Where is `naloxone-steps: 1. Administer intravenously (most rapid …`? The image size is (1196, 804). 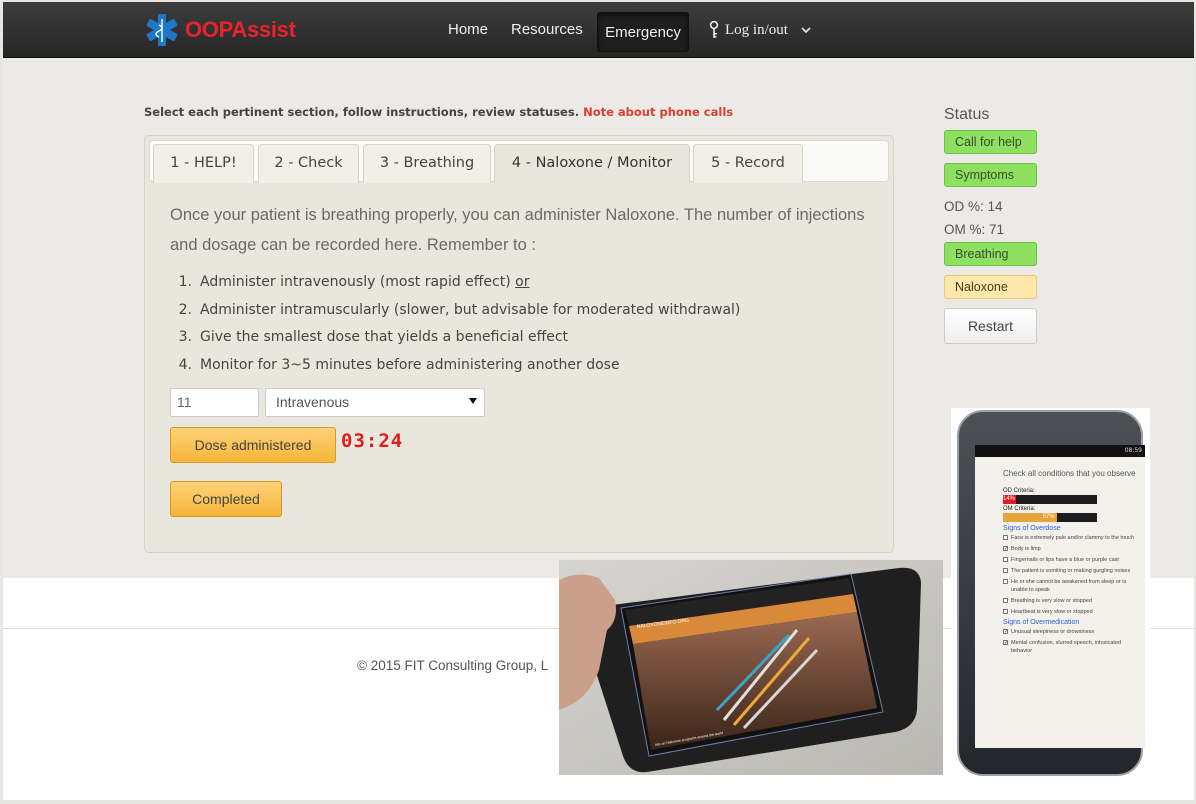 naloxone-steps: 1. Administer intravenously (most rapid … is located at coordinates (520, 329).